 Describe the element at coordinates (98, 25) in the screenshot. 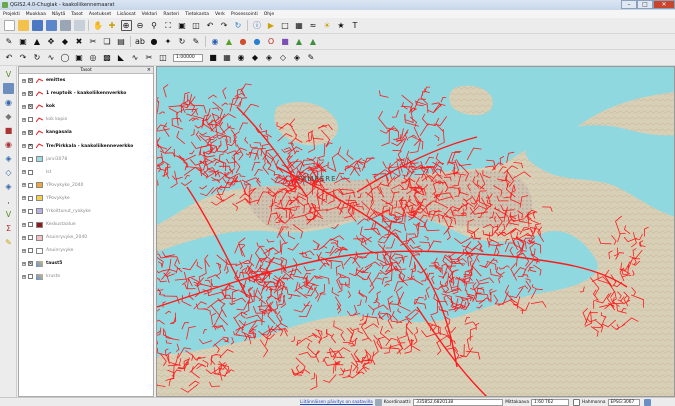

I see `pan-icon: ✋` at that location.